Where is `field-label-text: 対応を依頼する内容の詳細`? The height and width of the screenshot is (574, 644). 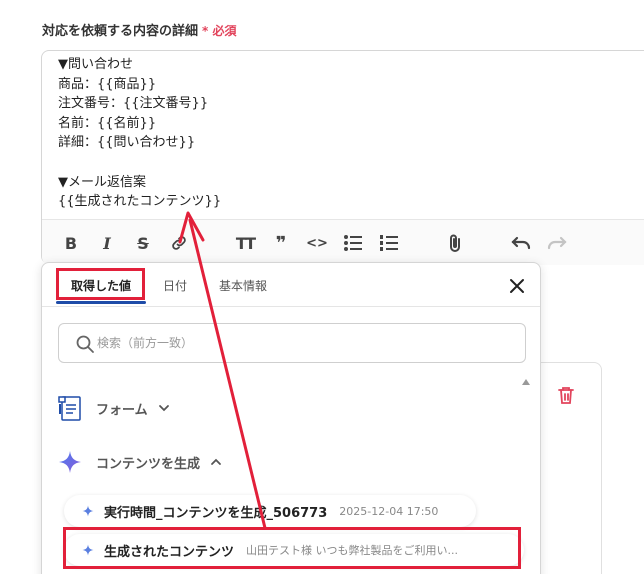 field-label-text: 対応を依頼する内容の詳細 is located at coordinates (120, 31).